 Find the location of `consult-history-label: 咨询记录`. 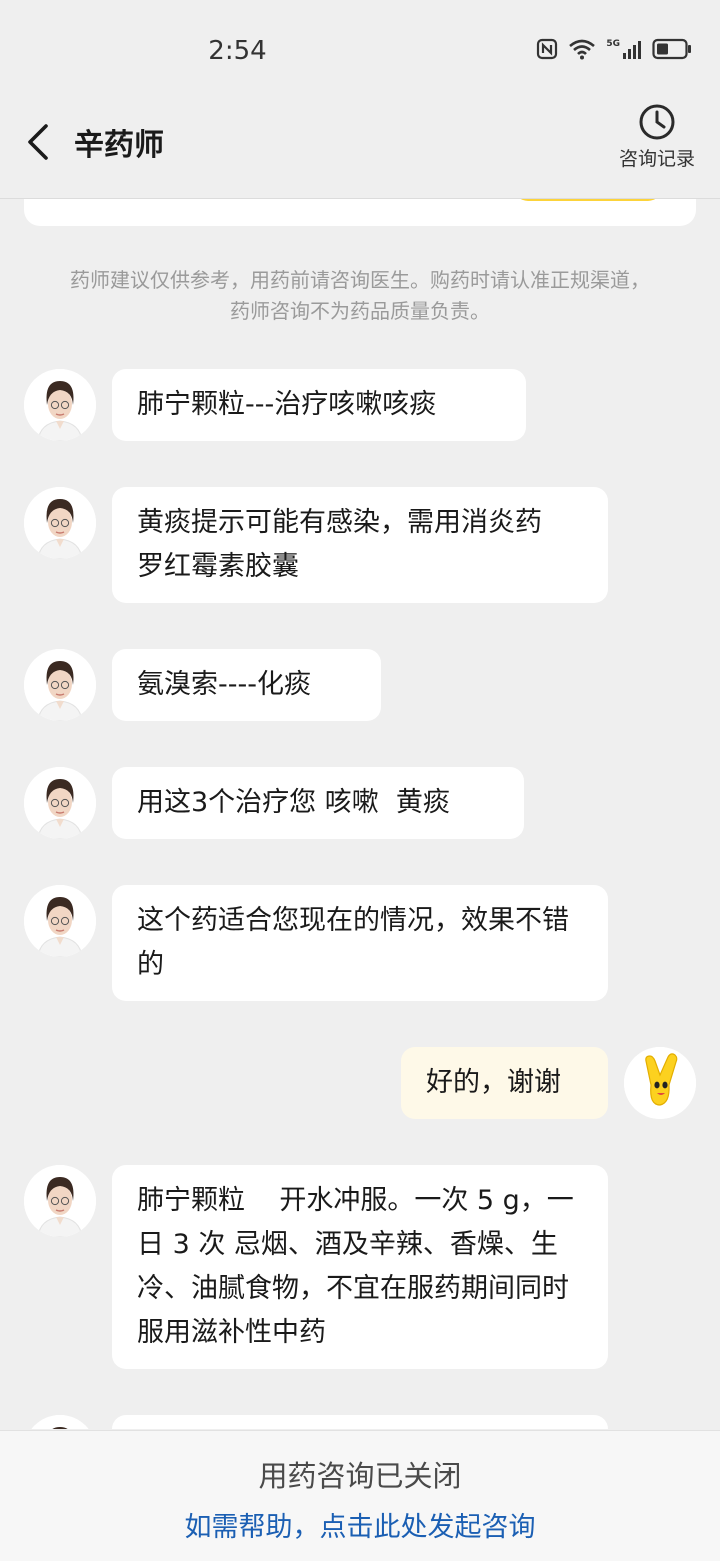

consult-history-label: 咨询记录 is located at coordinates (656, 159).